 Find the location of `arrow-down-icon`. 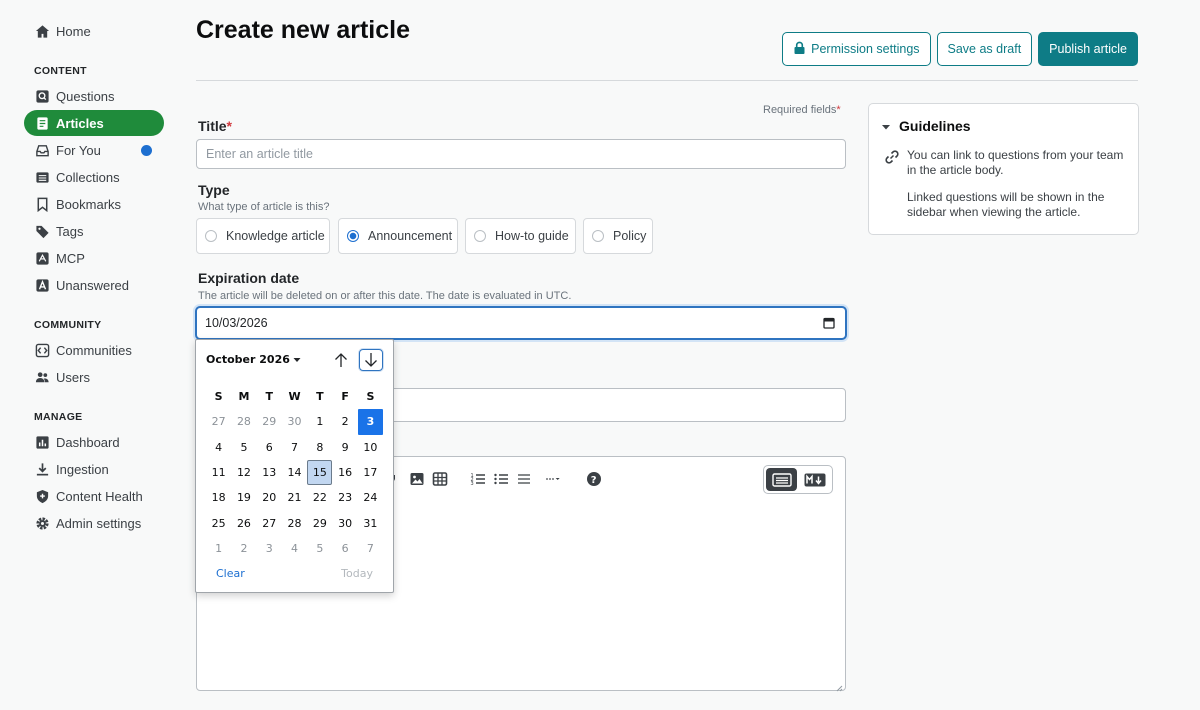

arrow-down-icon is located at coordinates (371, 360).